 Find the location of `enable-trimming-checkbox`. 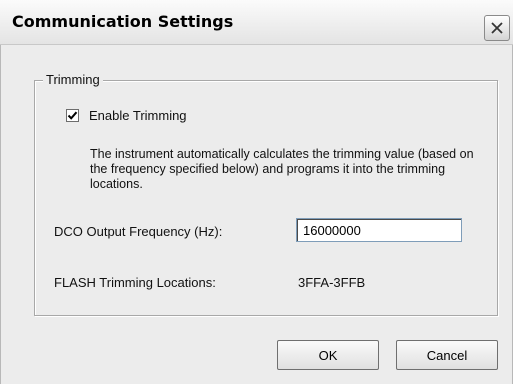

enable-trimming-checkbox is located at coordinates (72, 115).